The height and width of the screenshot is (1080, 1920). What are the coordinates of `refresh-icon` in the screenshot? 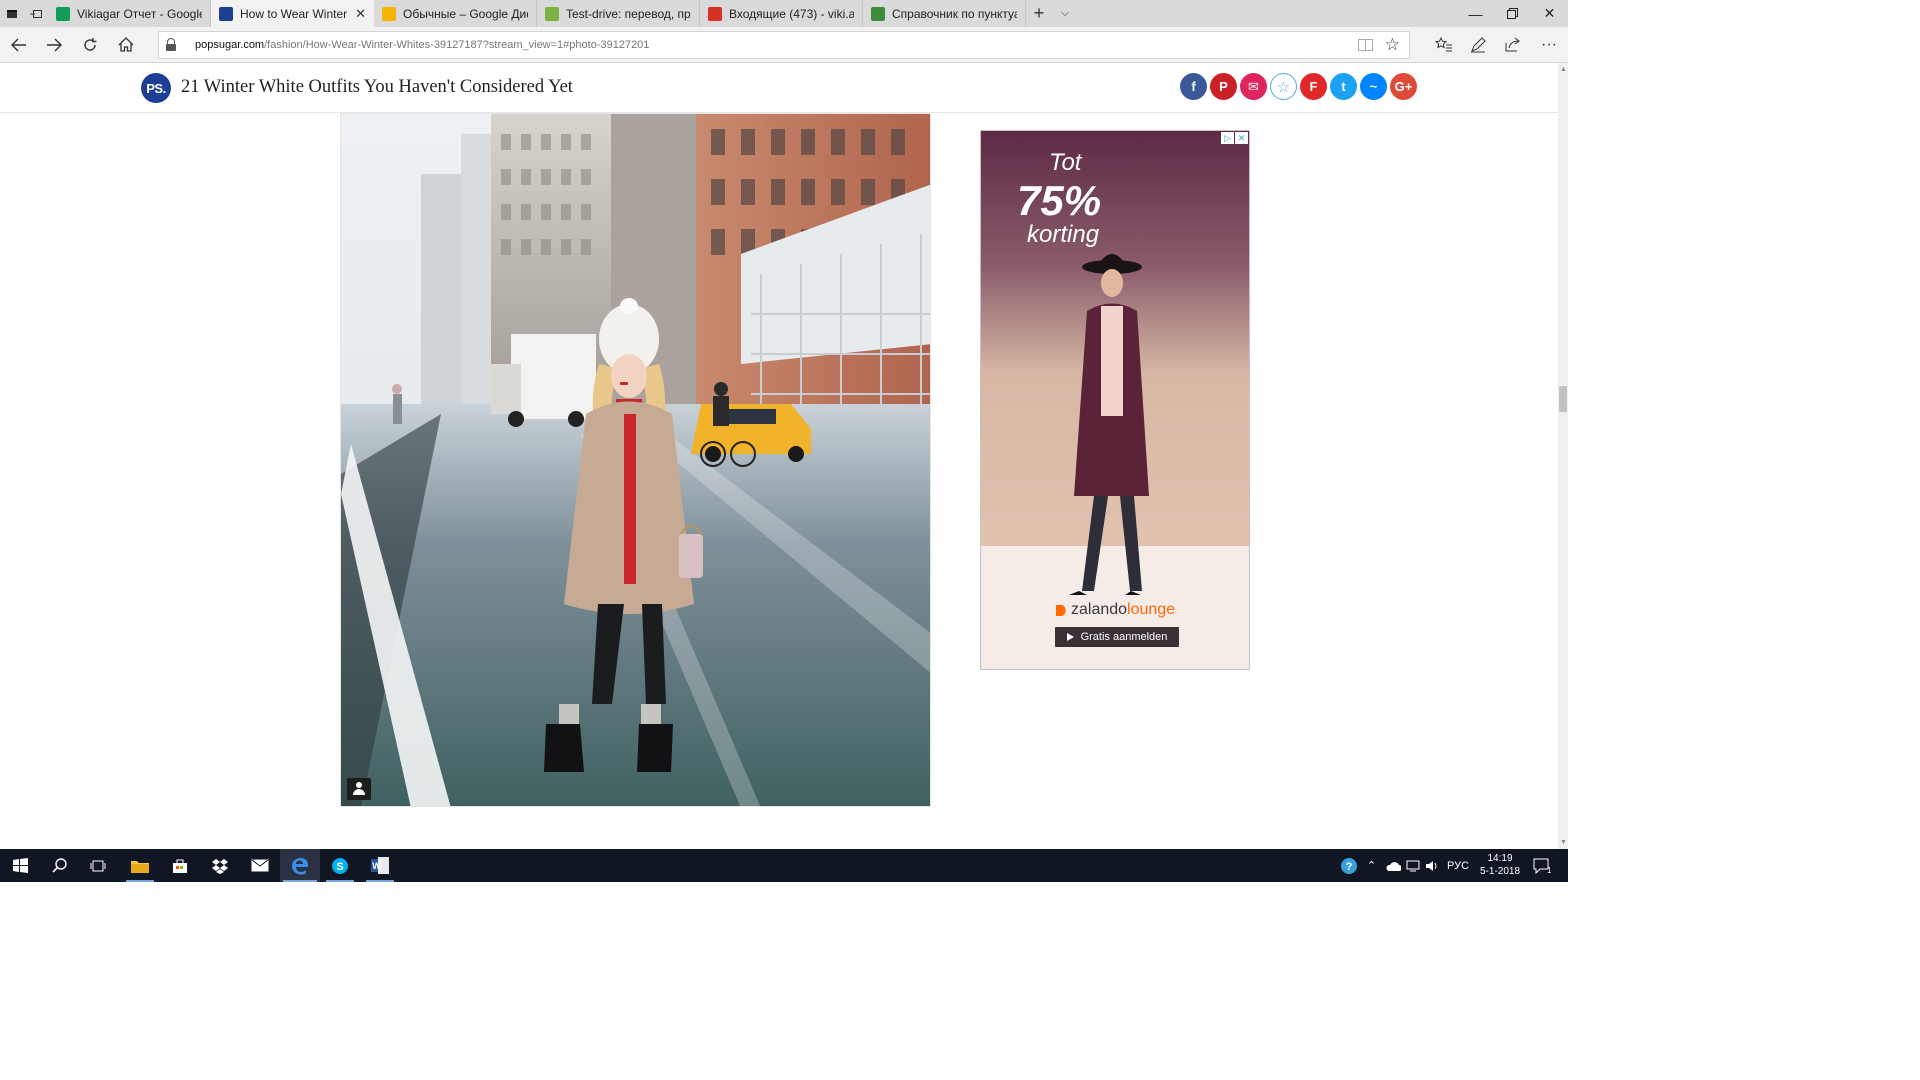 It's located at (90, 44).